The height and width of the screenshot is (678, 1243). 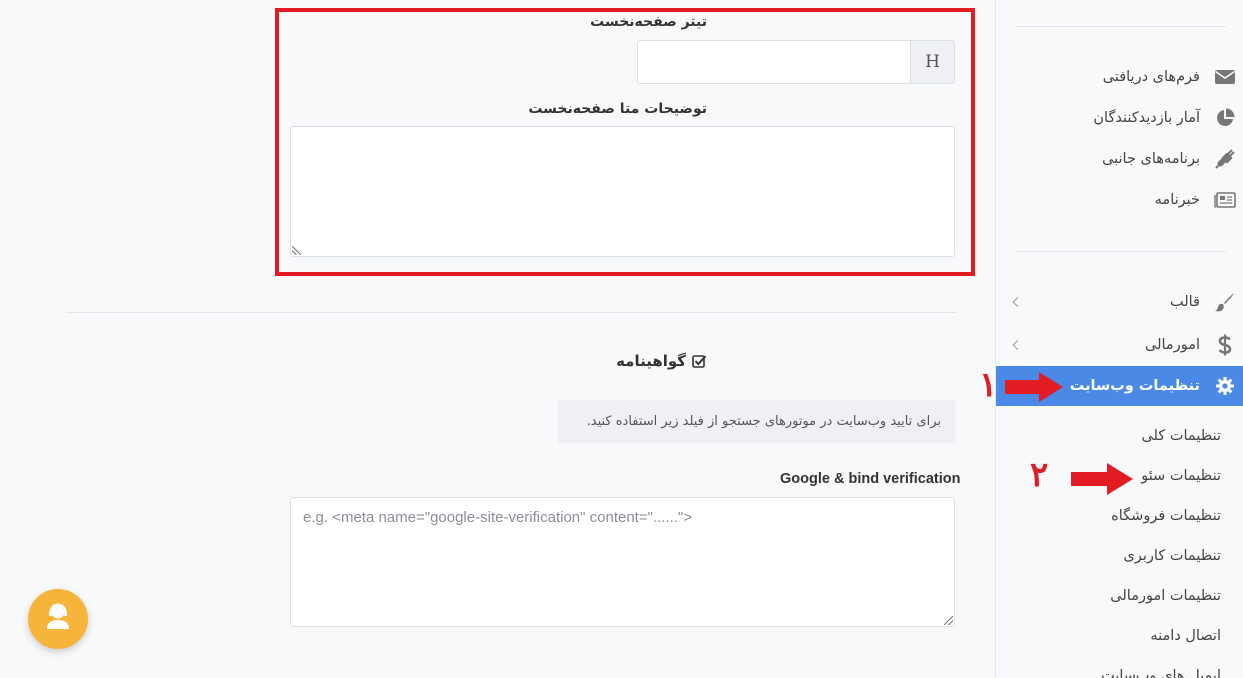 I want to click on support-chat-button, so click(x=58, y=619).